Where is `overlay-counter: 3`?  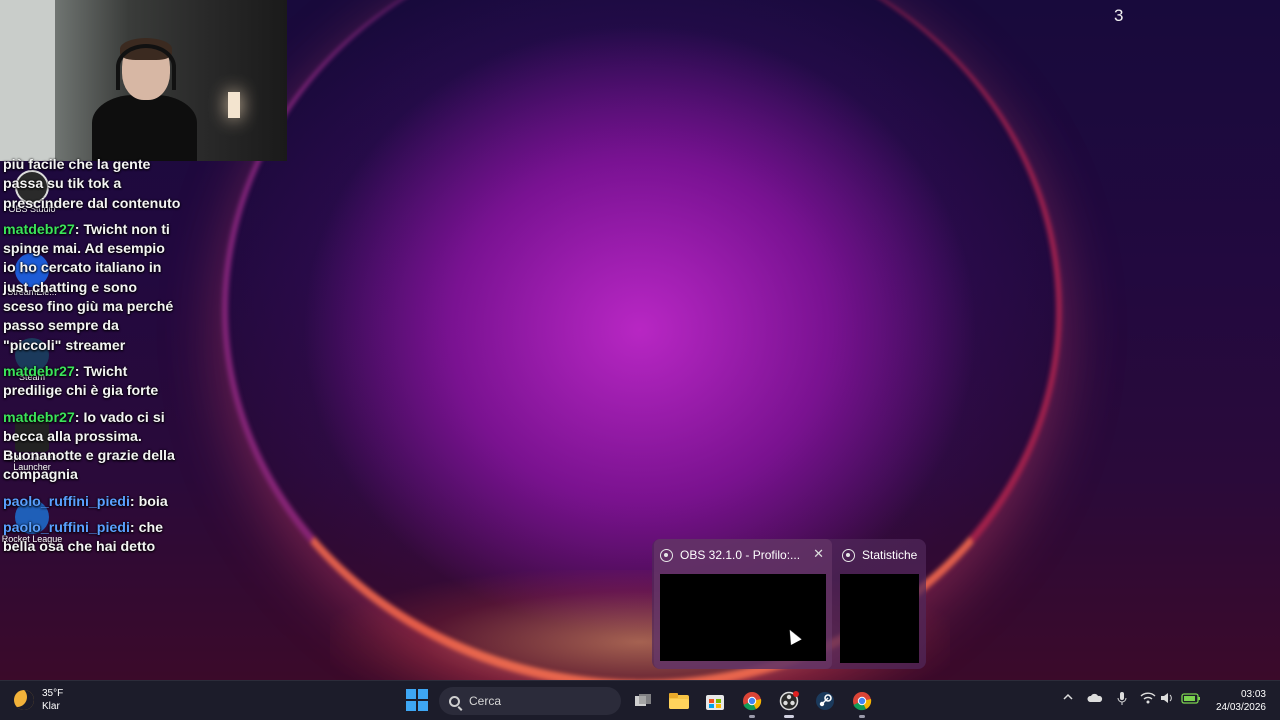
overlay-counter: 3 is located at coordinates (1119, 15).